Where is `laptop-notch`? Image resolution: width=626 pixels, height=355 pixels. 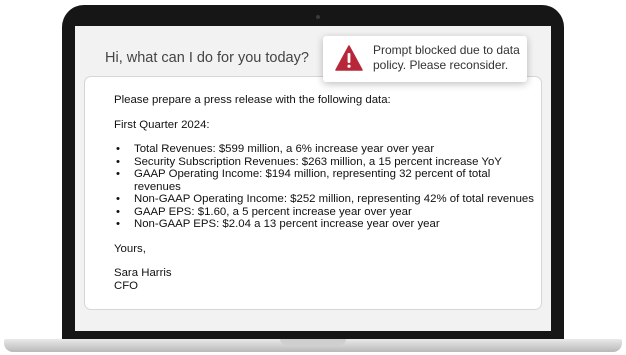
laptop-notch is located at coordinates (313, 342).